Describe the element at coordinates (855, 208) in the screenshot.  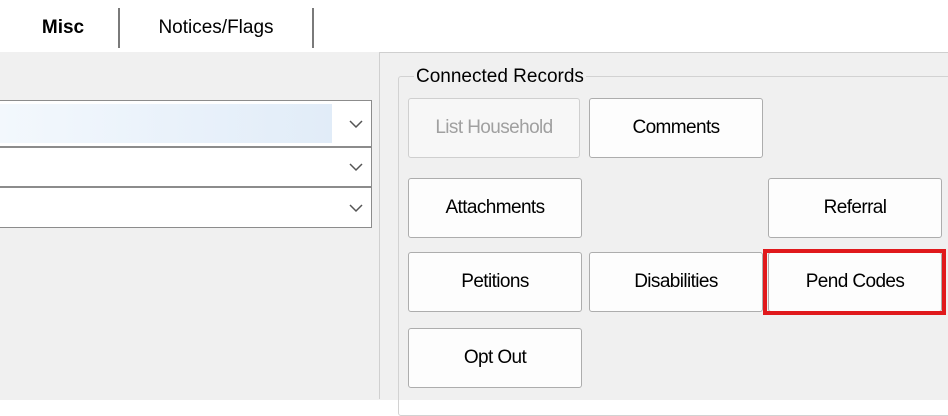
I see `referral-button: Referral` at that location.